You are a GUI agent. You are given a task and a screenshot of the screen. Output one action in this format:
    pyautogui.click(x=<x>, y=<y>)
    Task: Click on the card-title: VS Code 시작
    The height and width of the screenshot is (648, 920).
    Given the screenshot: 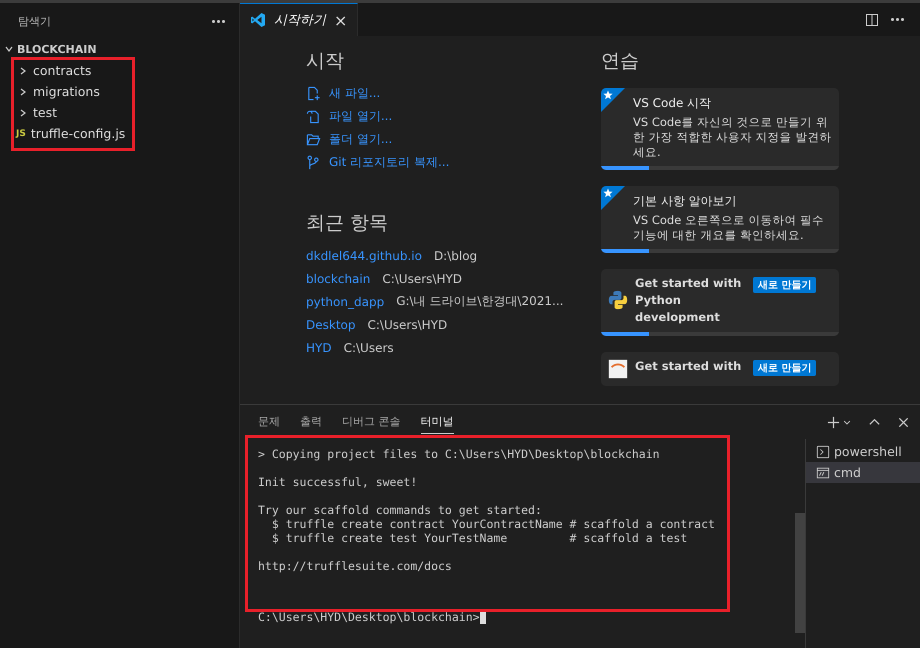 What is the action you would take?
    pyautogui.click(x=672, y=103)
    